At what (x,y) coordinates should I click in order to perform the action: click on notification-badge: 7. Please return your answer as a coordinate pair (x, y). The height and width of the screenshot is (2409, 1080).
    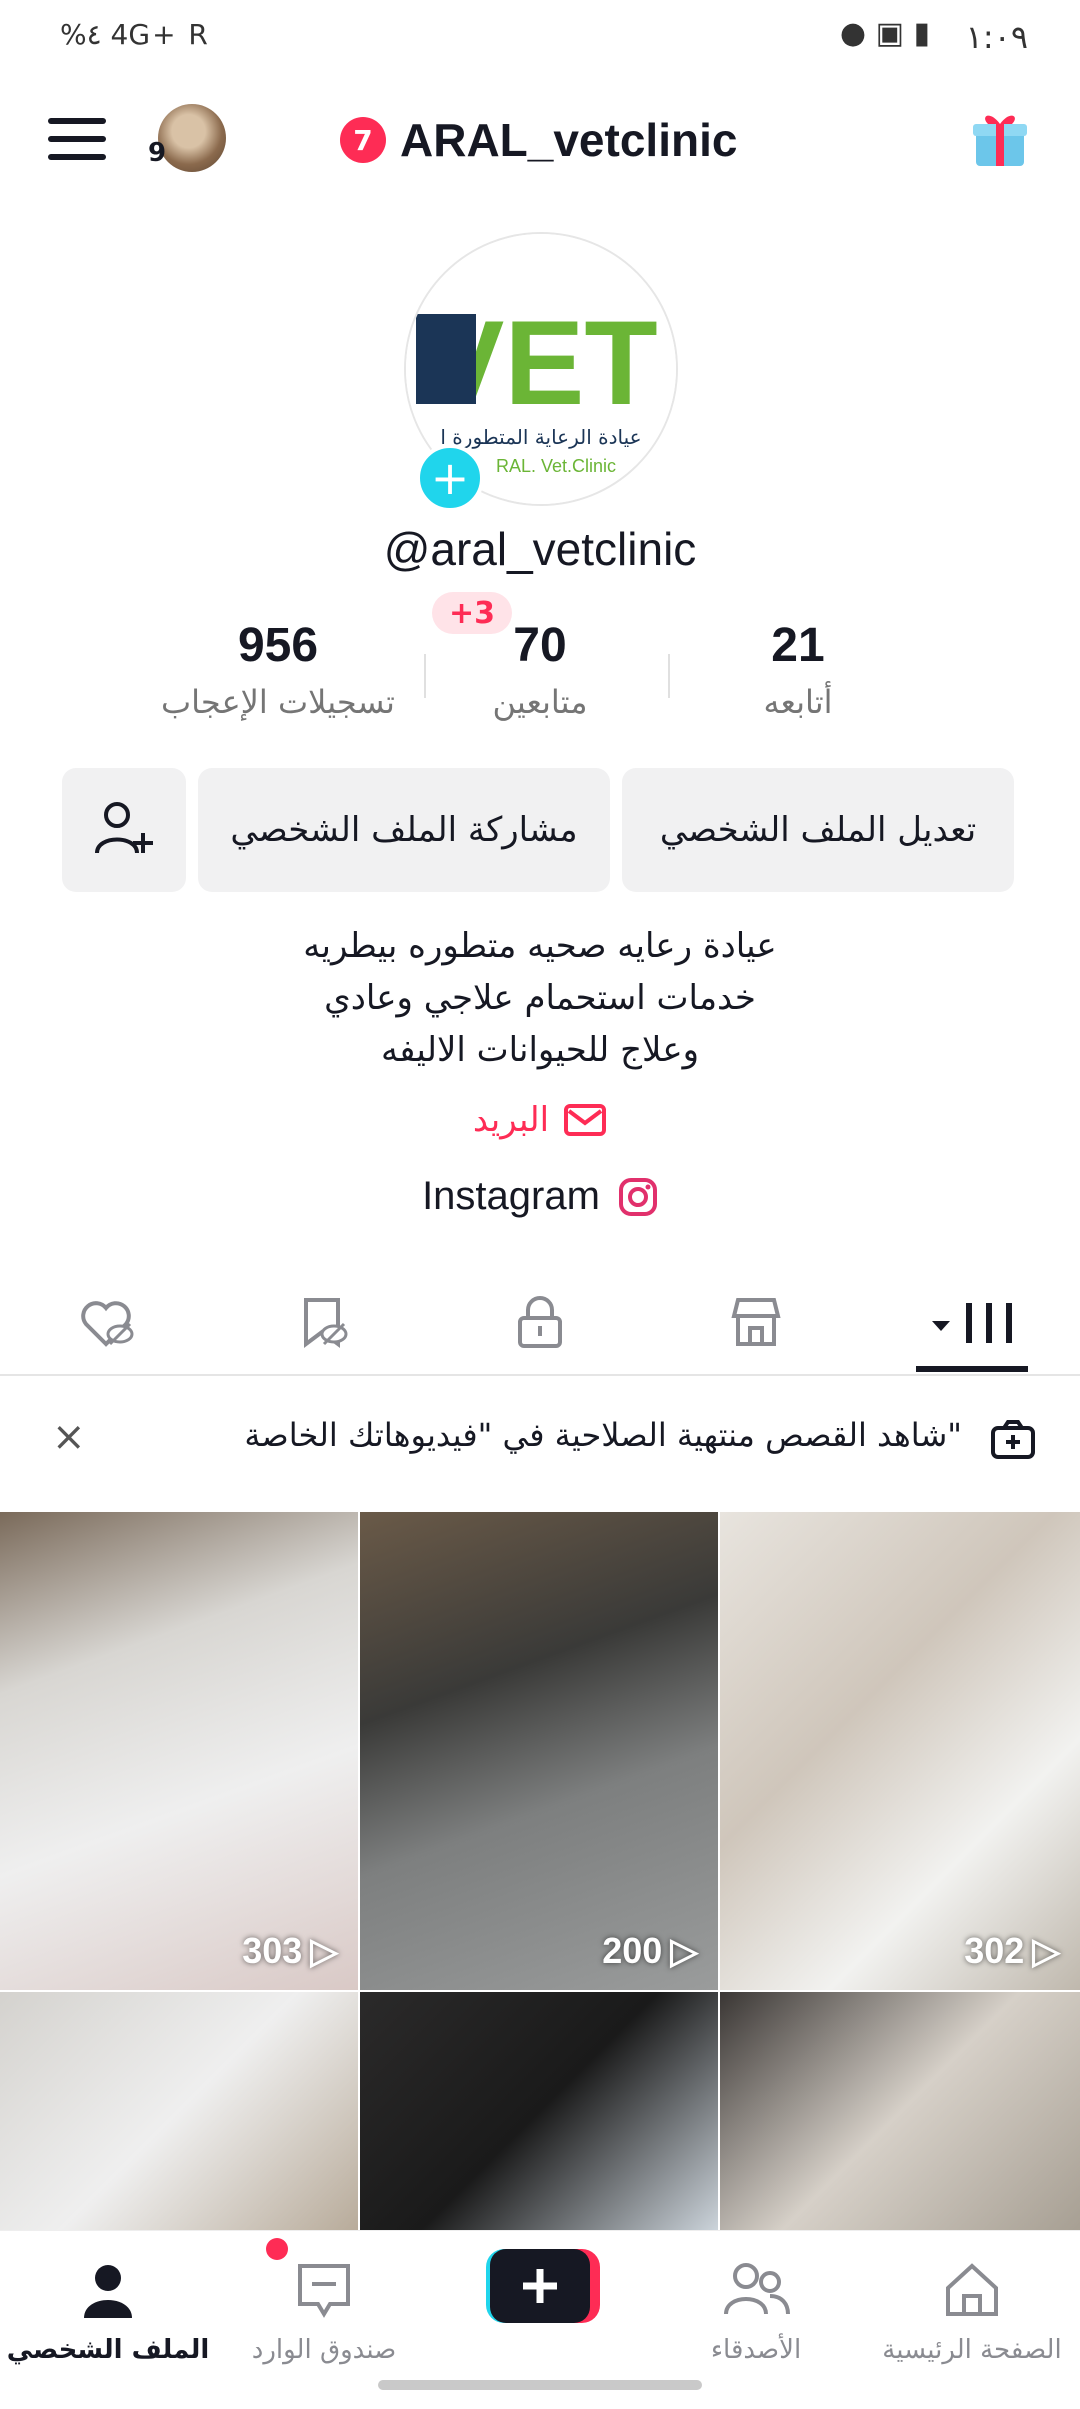
    Looking at the image, I should click on (363, 140).